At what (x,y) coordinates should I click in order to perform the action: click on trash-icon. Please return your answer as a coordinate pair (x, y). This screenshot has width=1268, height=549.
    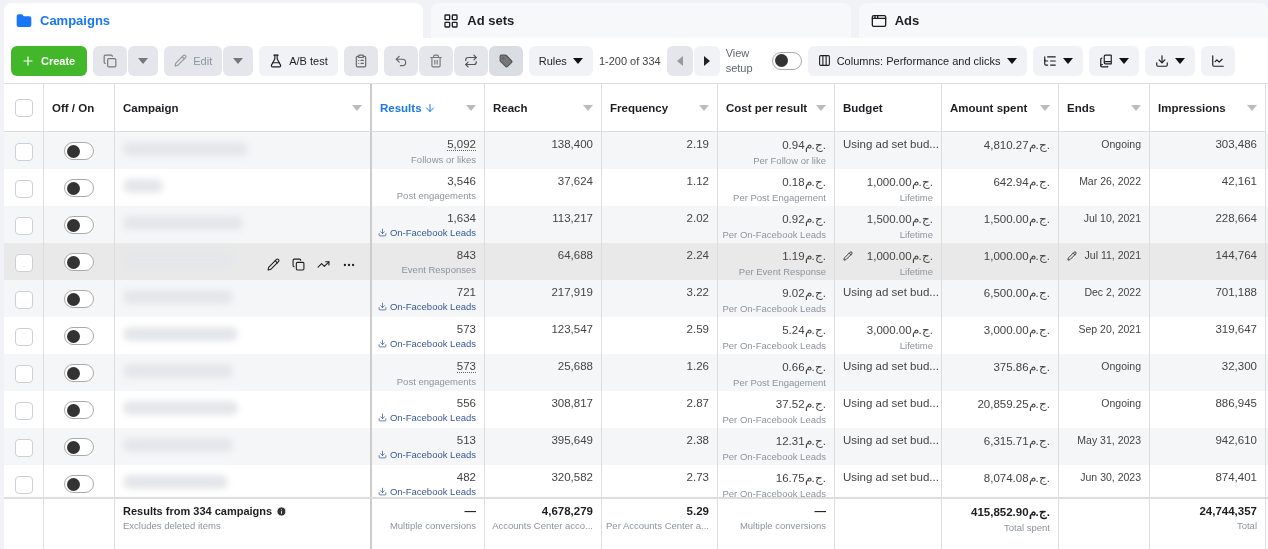
    Looking at the image, I should click on (435, 60).